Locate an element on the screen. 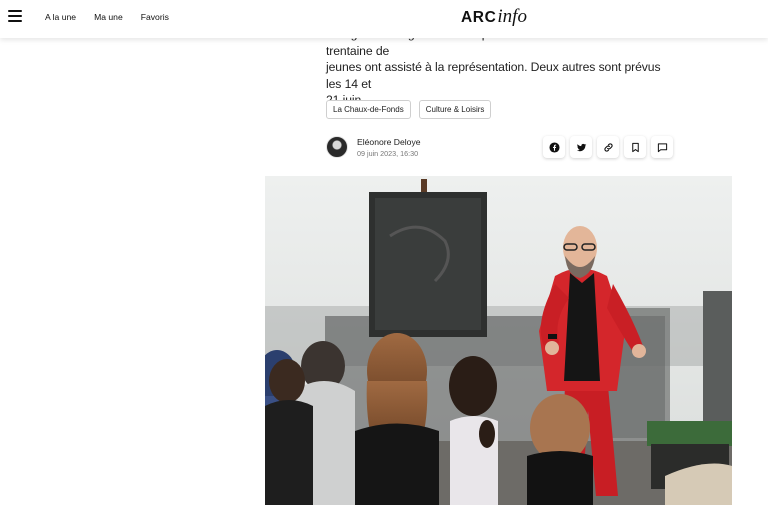 This screenshot has width=768, height=505. article-tags: La Chaux-de-Fonds Culture & Loisirs is located at coordinates (409, 109).